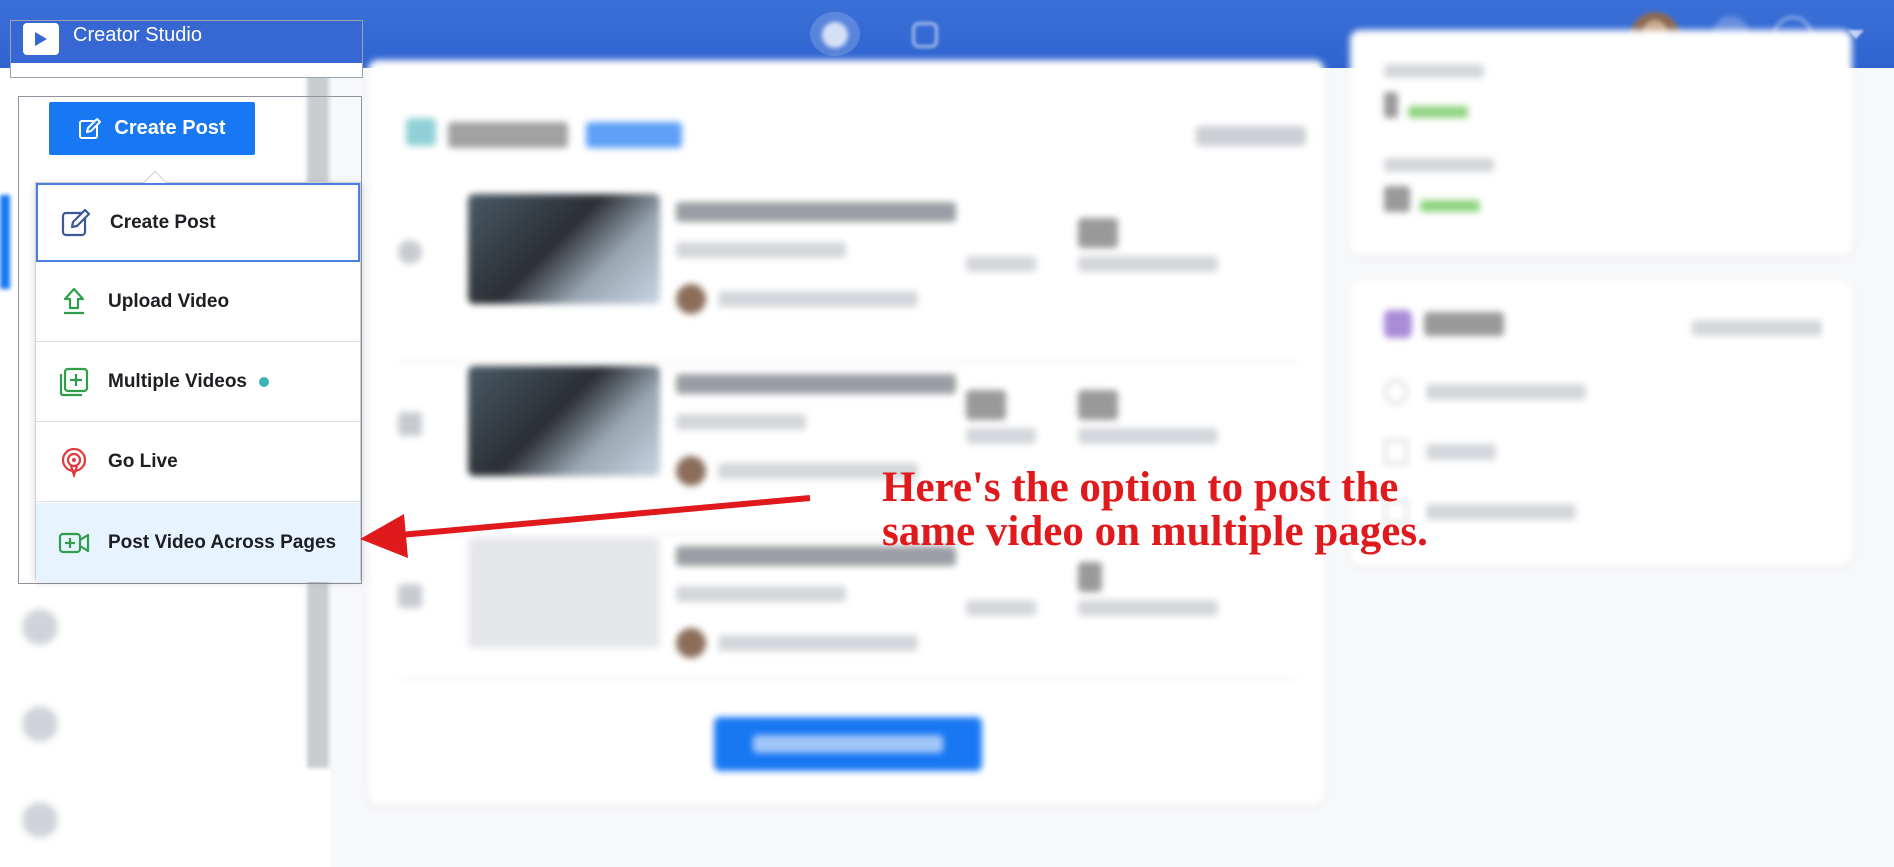 The image size is (1894, 867). I want to click on annotation-arrow-icon, so click(585, 526).